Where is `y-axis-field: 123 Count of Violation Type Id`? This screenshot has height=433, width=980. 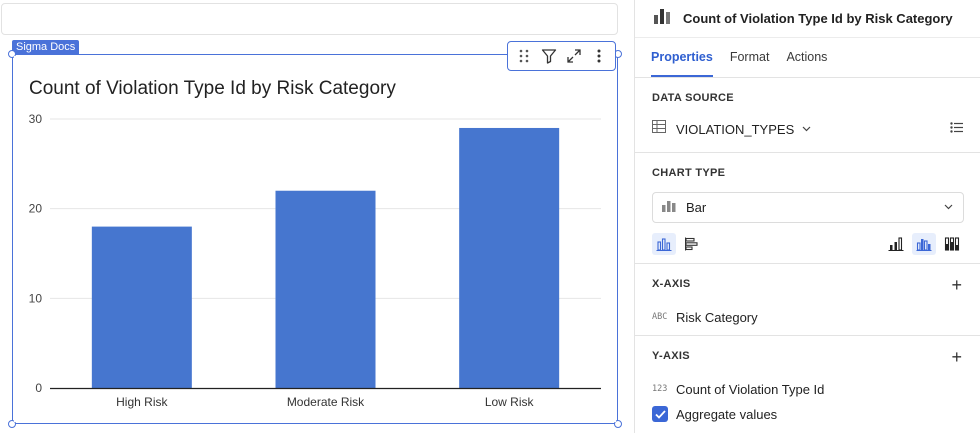
y-axis-field: 123 Count of Violation Type Id is located at coordinates (738, 389).